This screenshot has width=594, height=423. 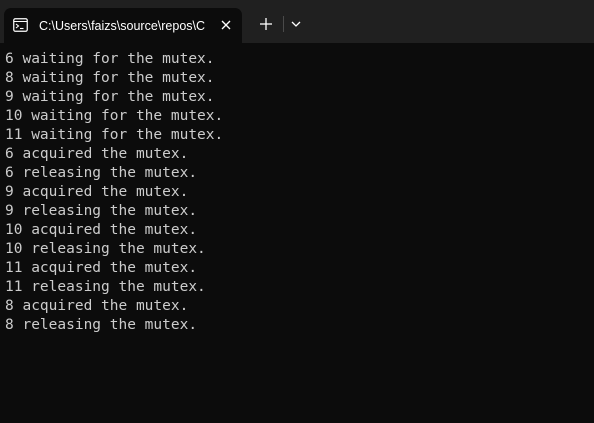 I want to click on terminal-line: 8 waiting for the mutex., so click(x=110, y=78).